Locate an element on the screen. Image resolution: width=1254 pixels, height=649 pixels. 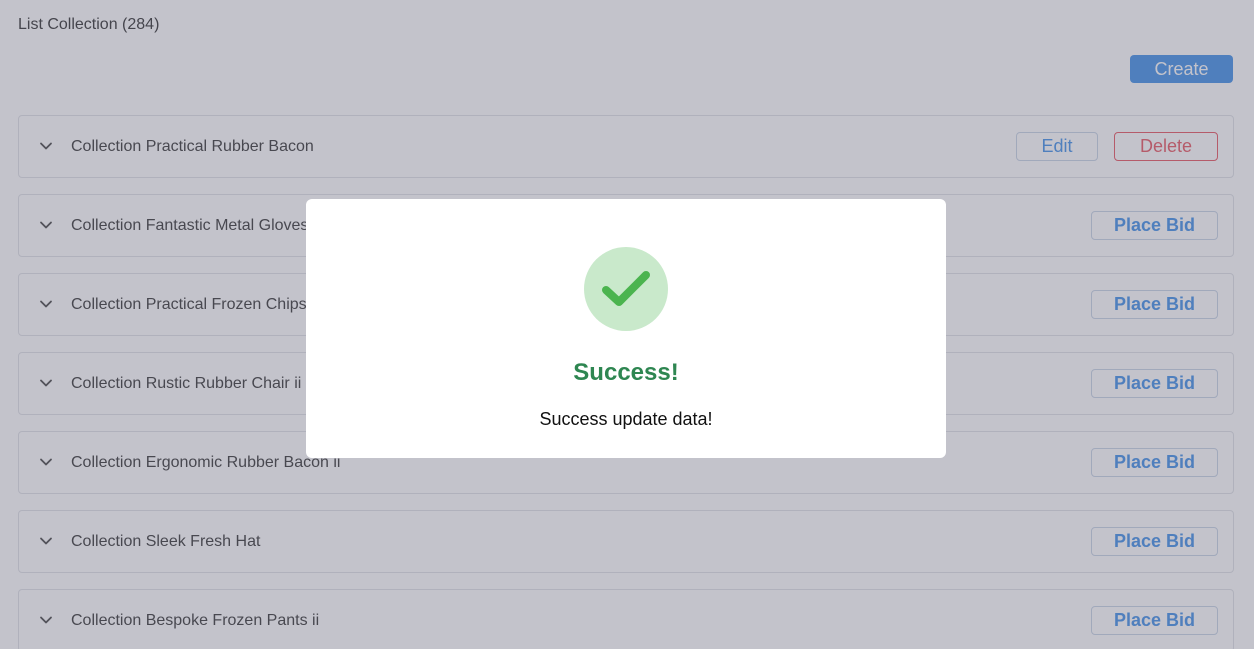
success-icon-circle is located at coordinates (626, 289).